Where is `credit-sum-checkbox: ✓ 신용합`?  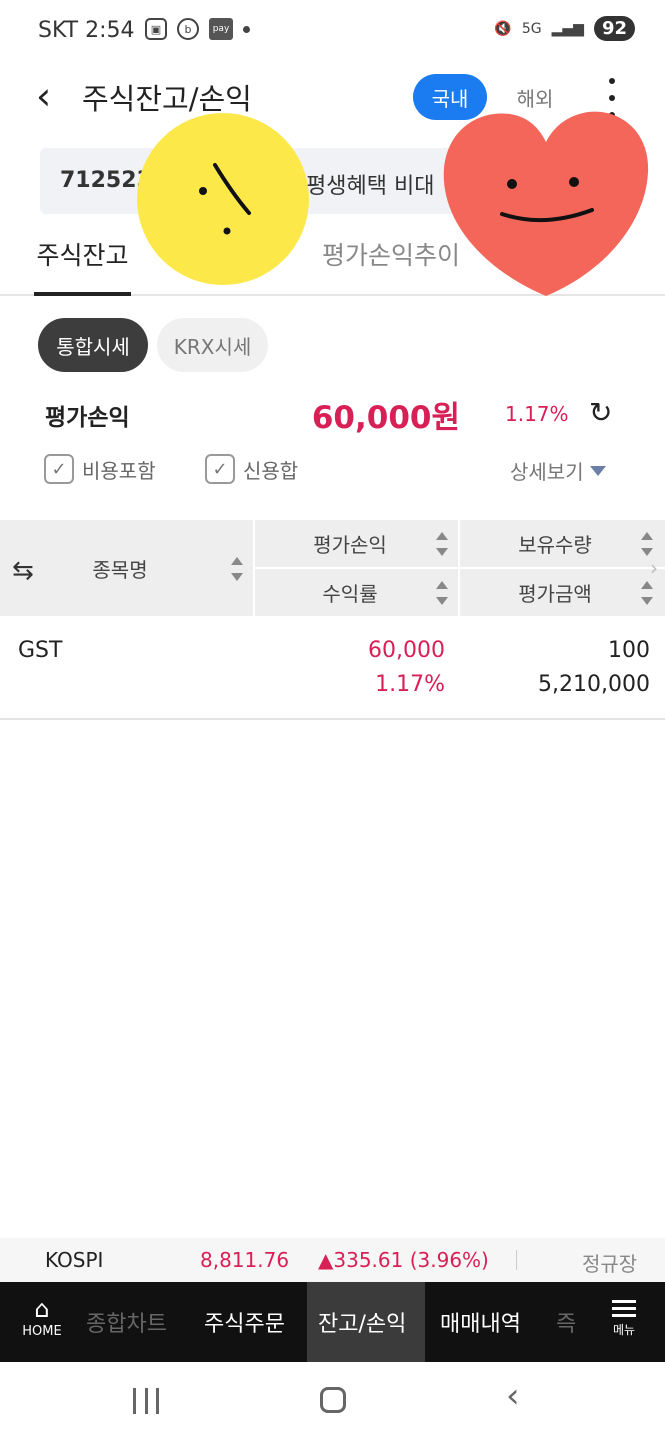 credit-sum-checkbox: ✓ 신용합 is located at coordinates (251, 469).